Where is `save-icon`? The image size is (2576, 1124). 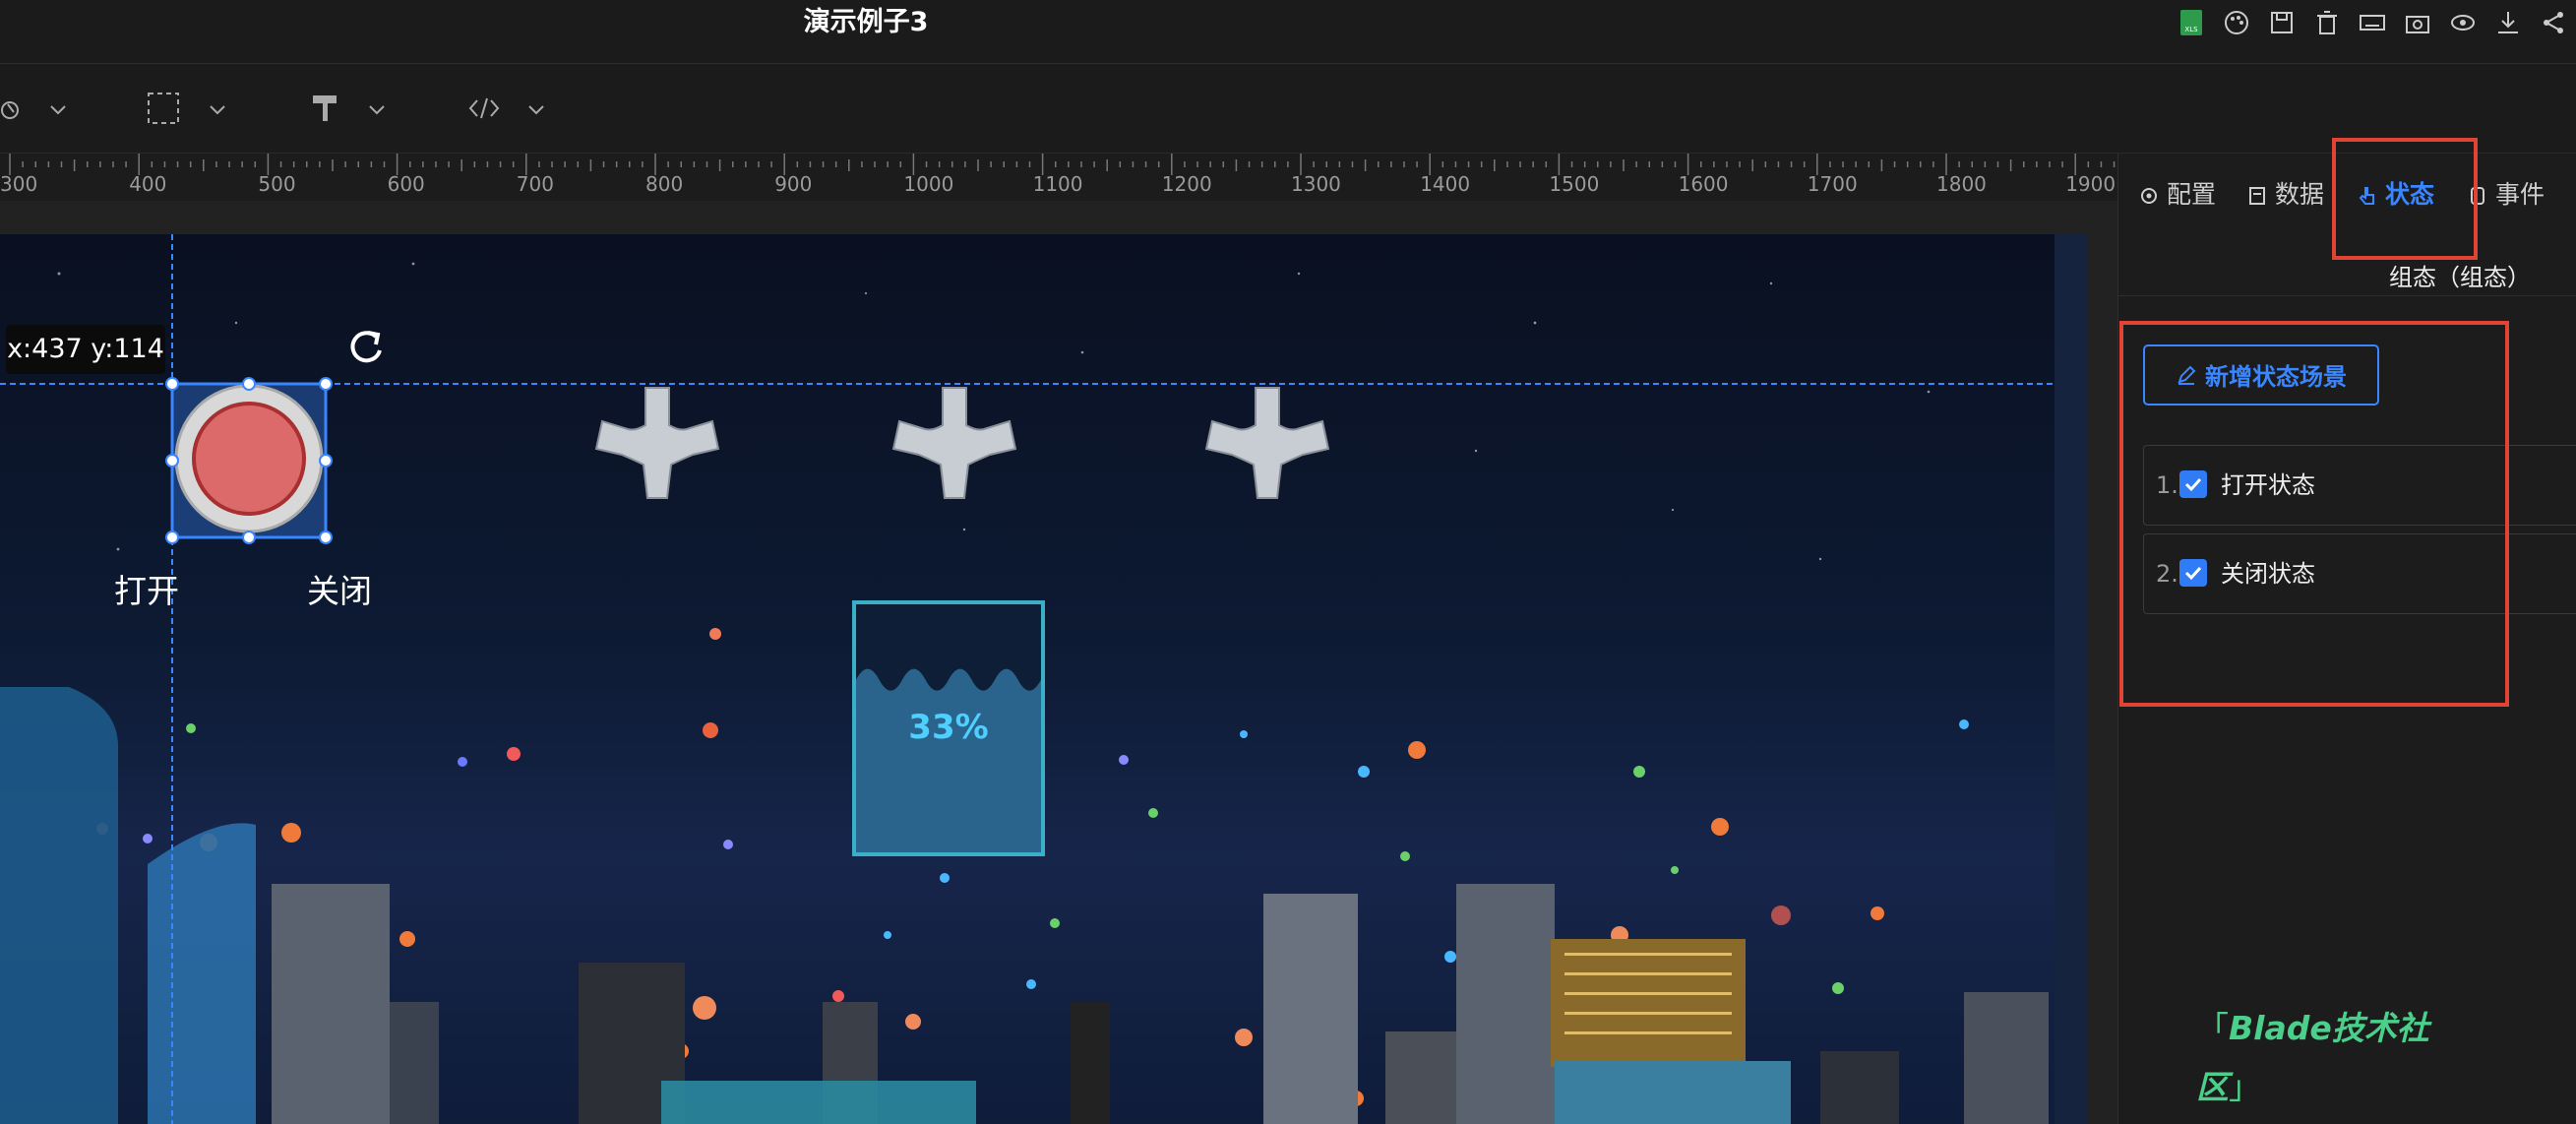 save-icon is located at coordinates (2282, 22).